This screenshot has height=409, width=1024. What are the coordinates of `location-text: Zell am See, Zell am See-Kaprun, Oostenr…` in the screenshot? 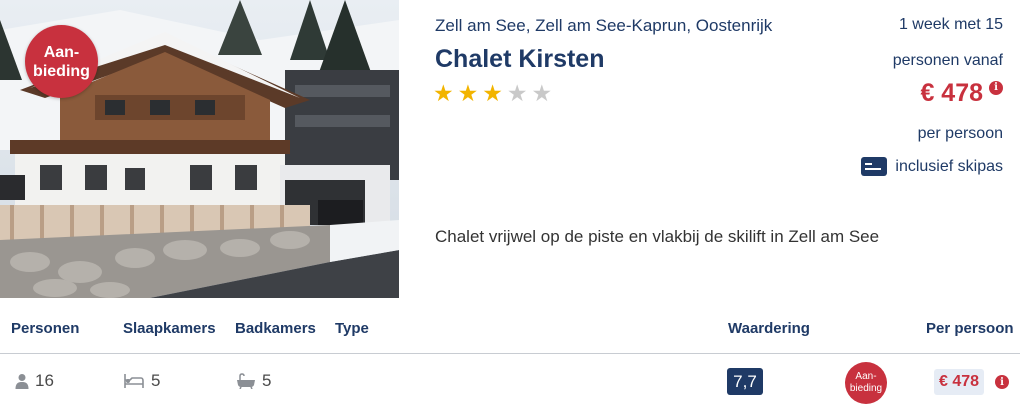 It's located at (604, 25).